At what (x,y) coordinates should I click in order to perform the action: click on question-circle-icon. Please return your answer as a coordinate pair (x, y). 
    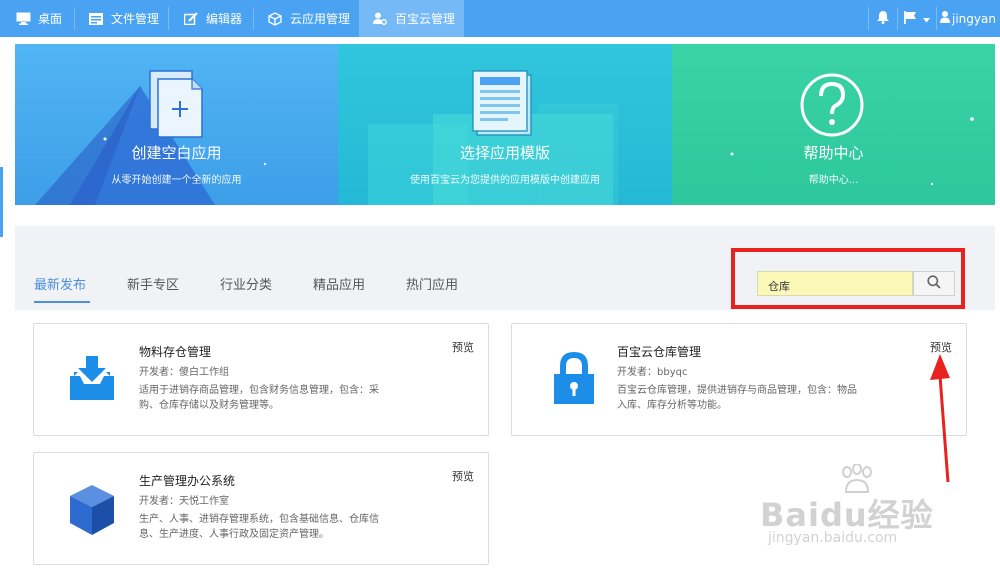
    Looking at the image, I should click on (832, 105).